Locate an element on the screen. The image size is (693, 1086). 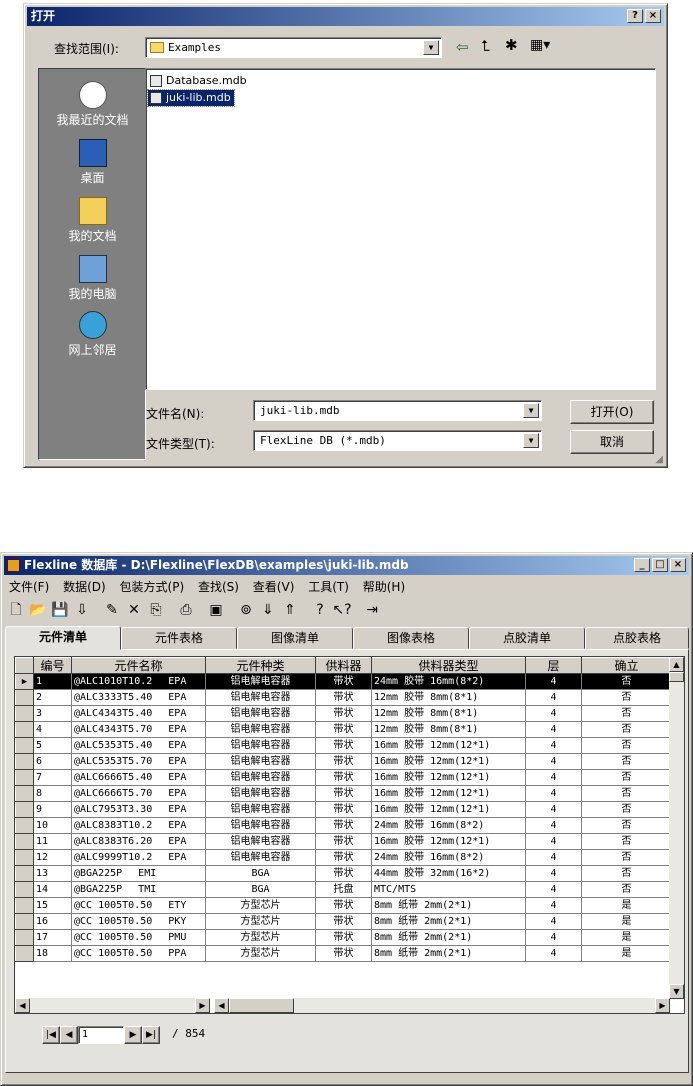
cell-name: @ALC4343T5.70 EPA is located at coordinates (138, 729).